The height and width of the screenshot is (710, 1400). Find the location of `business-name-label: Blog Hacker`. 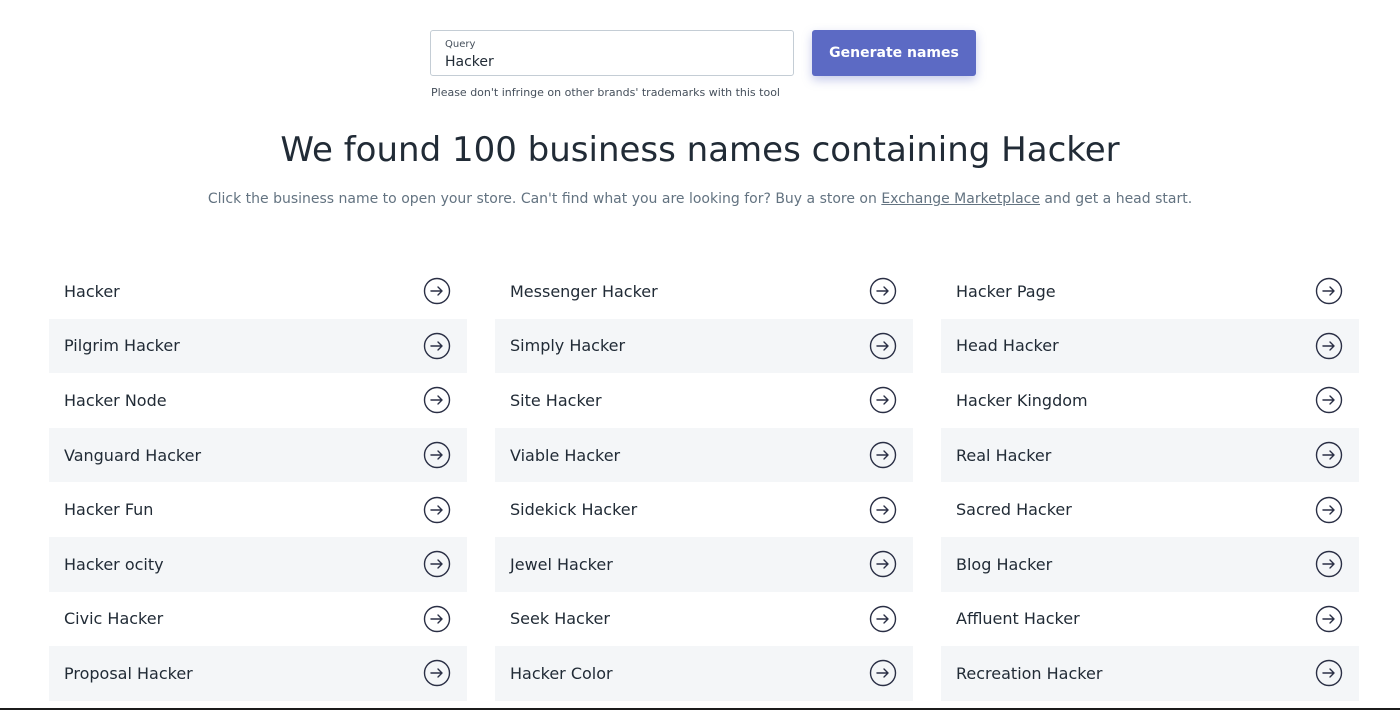

business-name-label: Blog Hacker is located at coordinates (1004, 564).